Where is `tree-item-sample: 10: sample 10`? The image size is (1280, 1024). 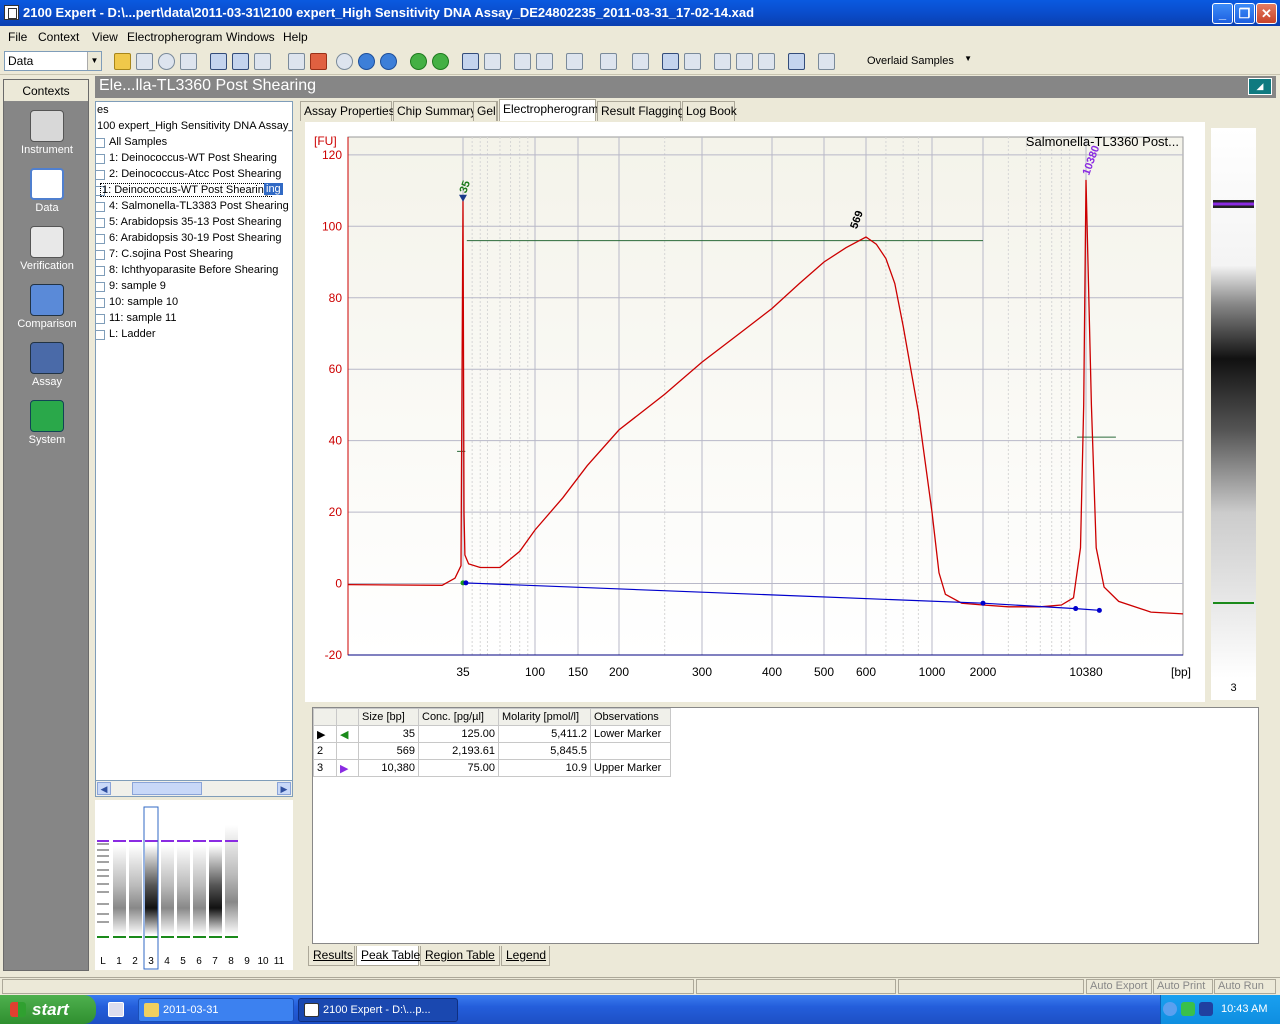
tree-item-sample: 10: sample 10 is located at coordinates (194, 302).